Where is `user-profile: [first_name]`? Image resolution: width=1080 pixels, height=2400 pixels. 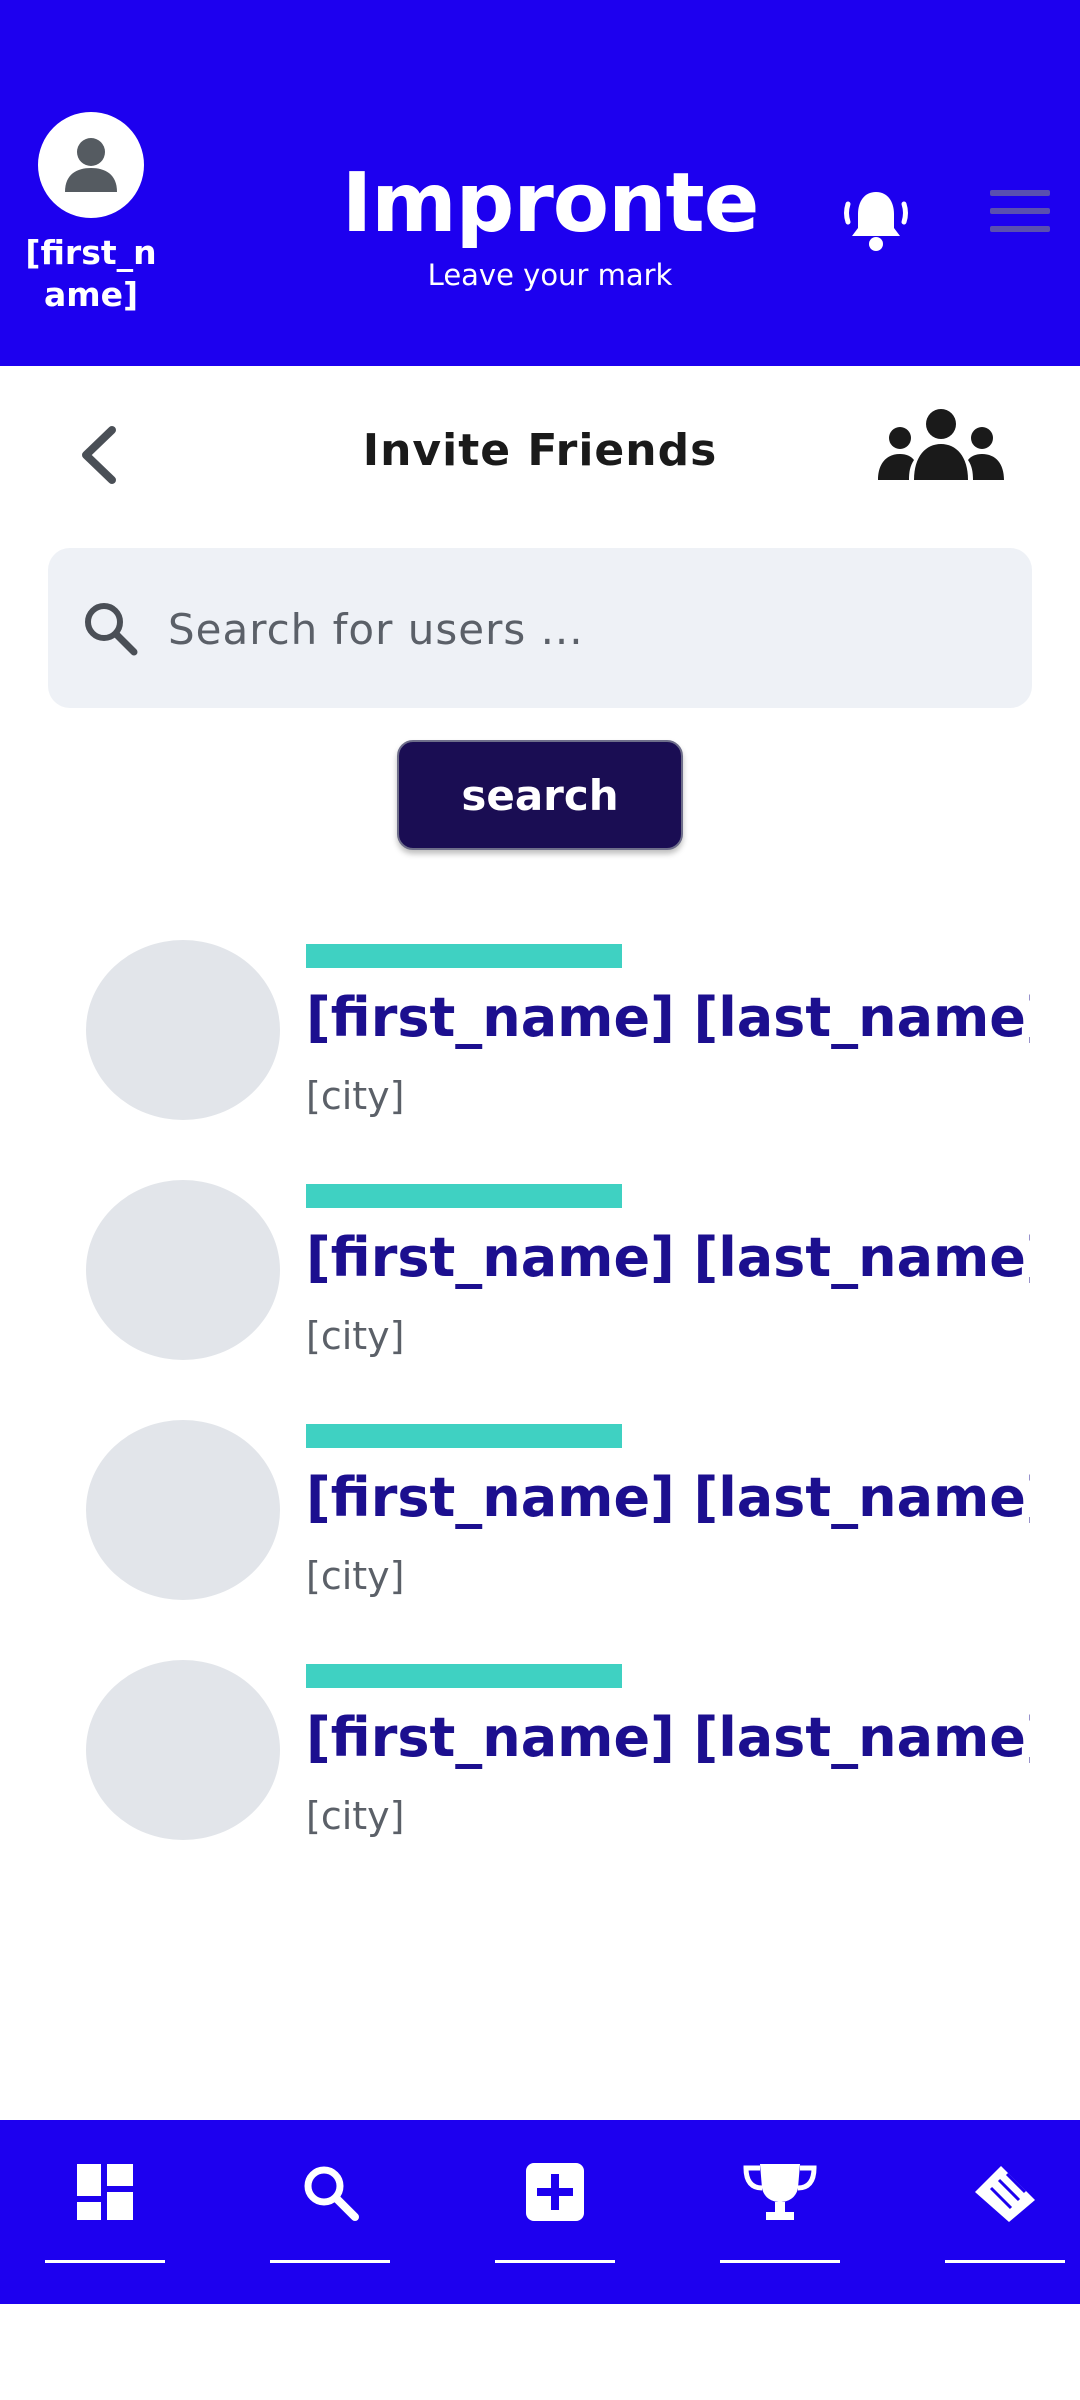 user-profile: [first_name] is located at coordinates (91, 214).